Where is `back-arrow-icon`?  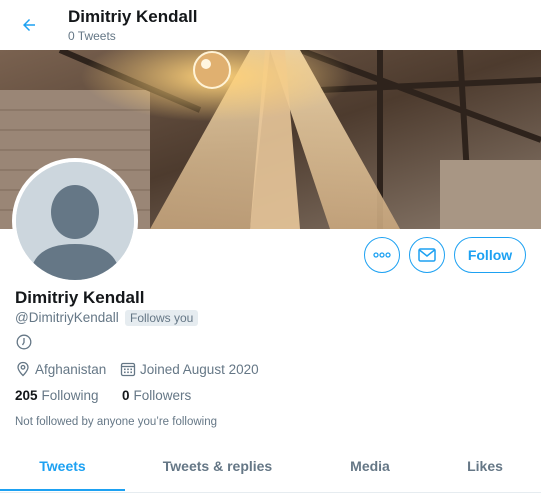 back-arrow-icon is located at coordinates (29, 25).